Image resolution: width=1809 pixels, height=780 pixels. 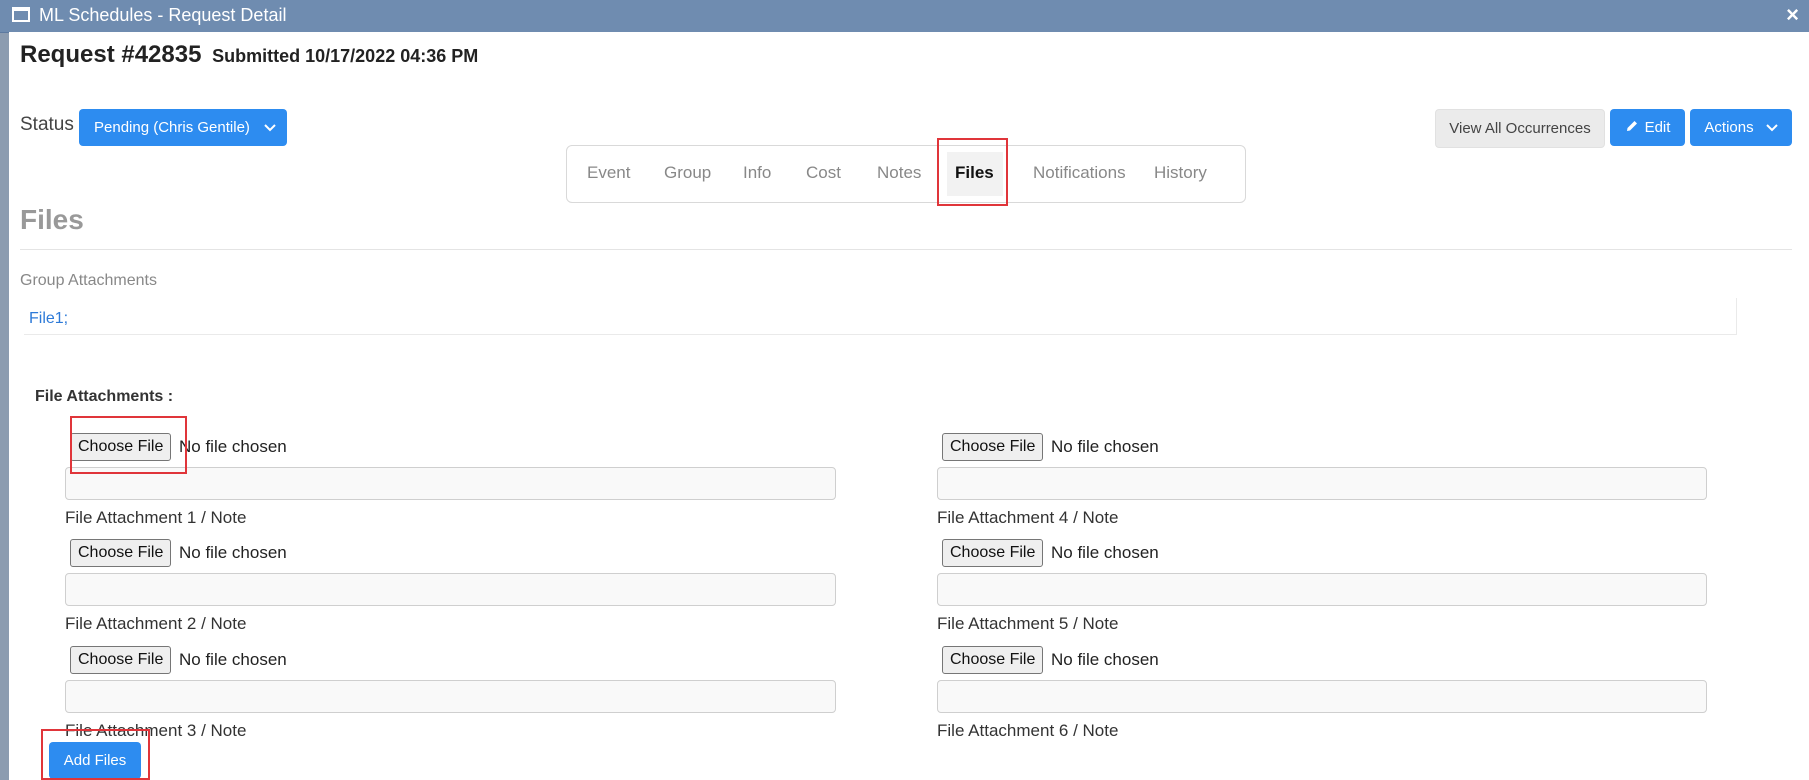 I want to click on note-label-4: File Attachment 4 / Note, so click(x=1028, y=517).